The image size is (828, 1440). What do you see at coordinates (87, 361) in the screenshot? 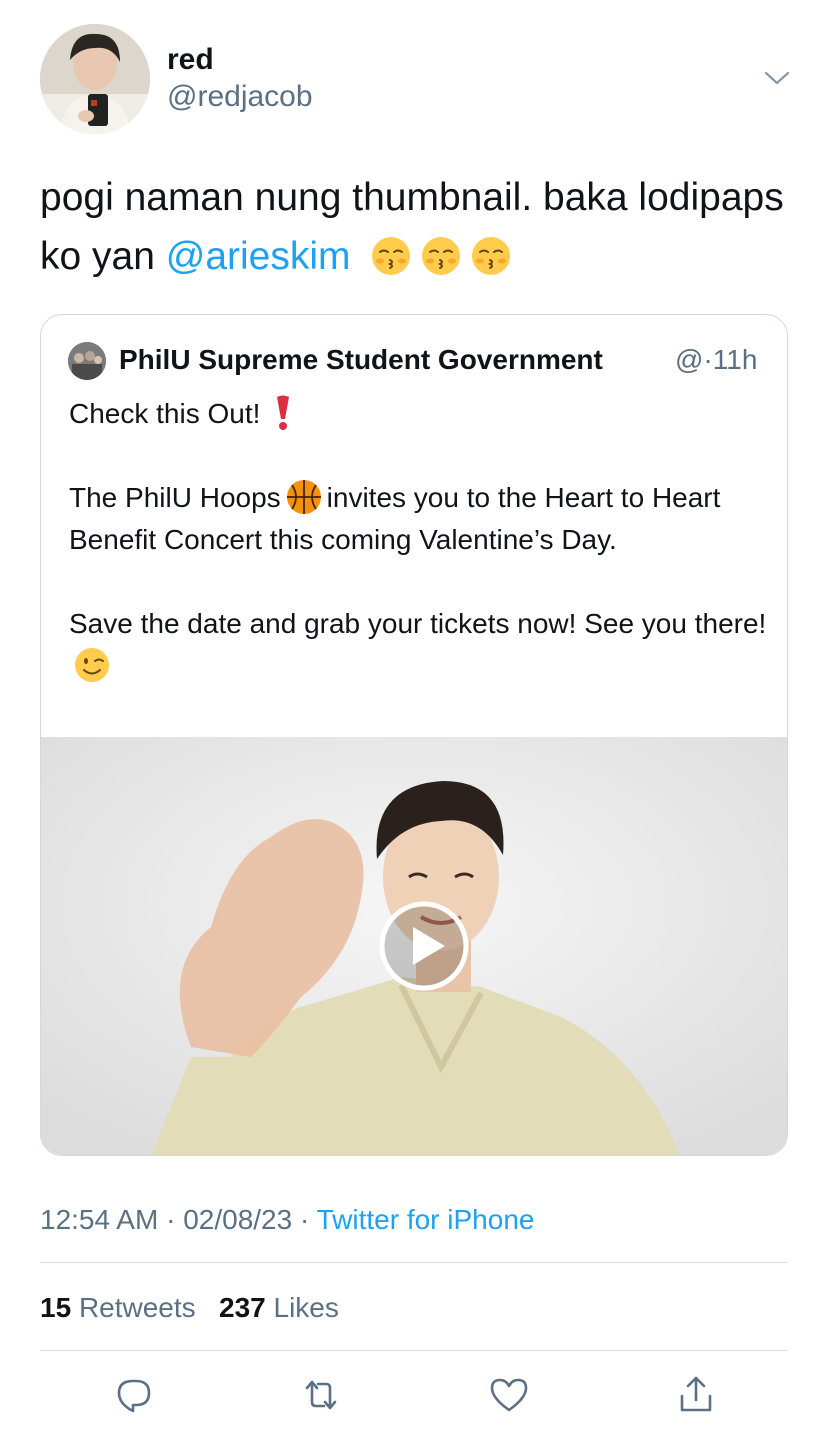
I see `quoted-author-avatar` at bounding box center [87, 361].